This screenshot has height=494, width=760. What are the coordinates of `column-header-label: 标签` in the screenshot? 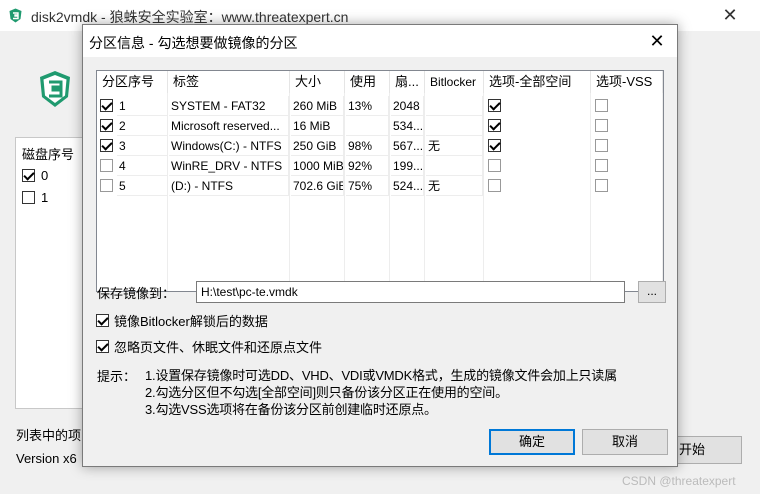 It's located at (229, 82).